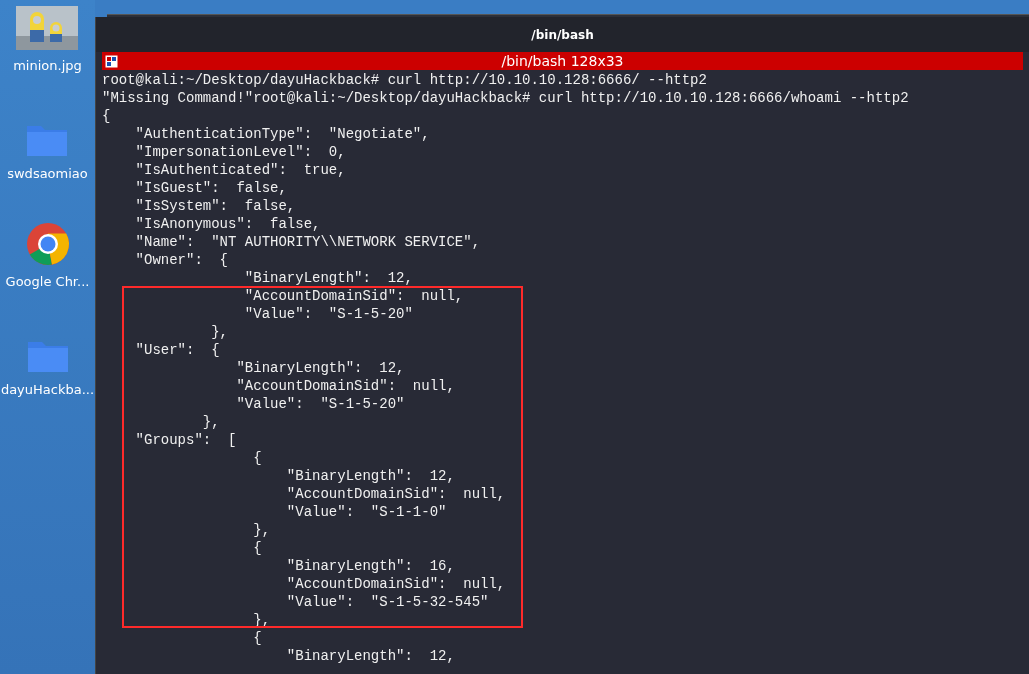 The image size is (1029, 674). Describe the element at coordinates (112, 61) in the screenshot. I see `terminal-menu-icon` at that location.